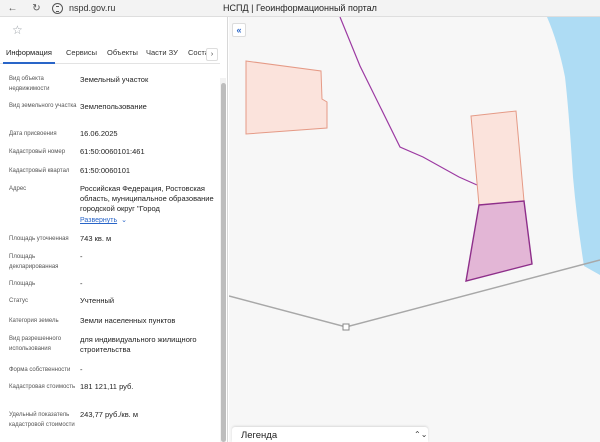 The width and height of the screenshot is (600, 442). I want to click on attr-value: 61:50:0060101, so click(149, 171).